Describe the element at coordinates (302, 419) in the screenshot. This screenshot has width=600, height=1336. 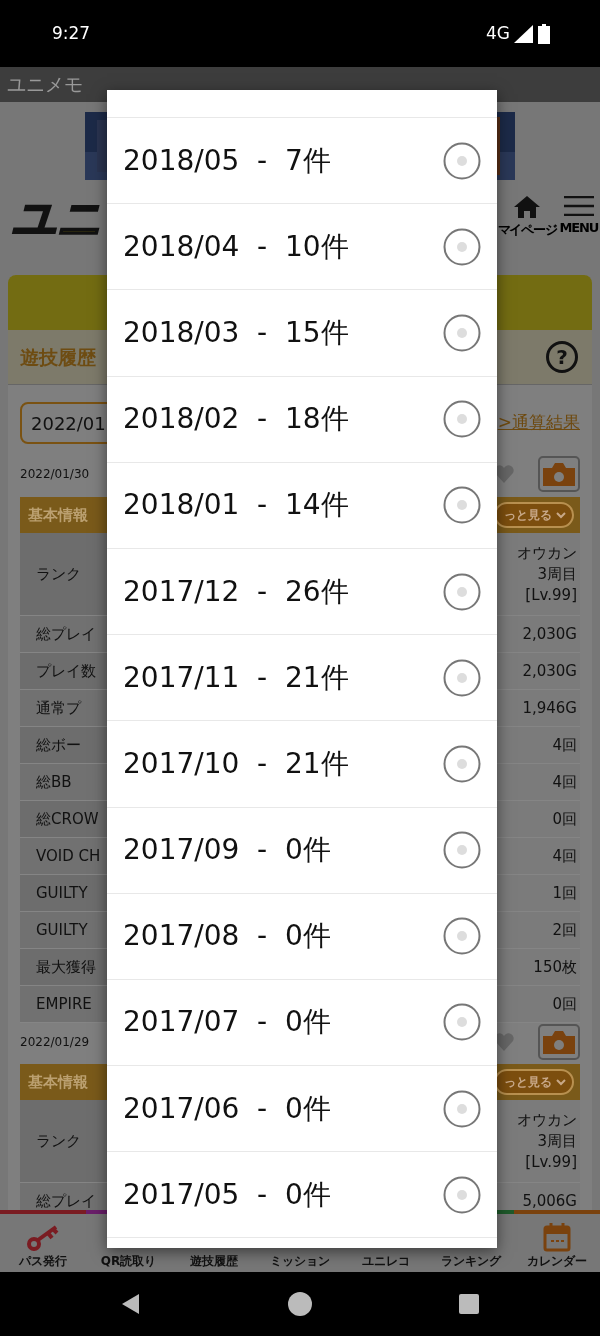
I see `month-option: 2018/02 - 18件` at that location.